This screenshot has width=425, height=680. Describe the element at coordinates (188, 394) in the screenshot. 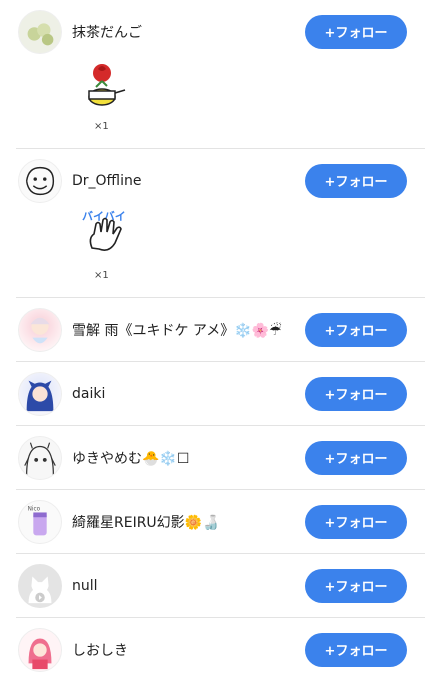

I see `username: daiki` at that location.